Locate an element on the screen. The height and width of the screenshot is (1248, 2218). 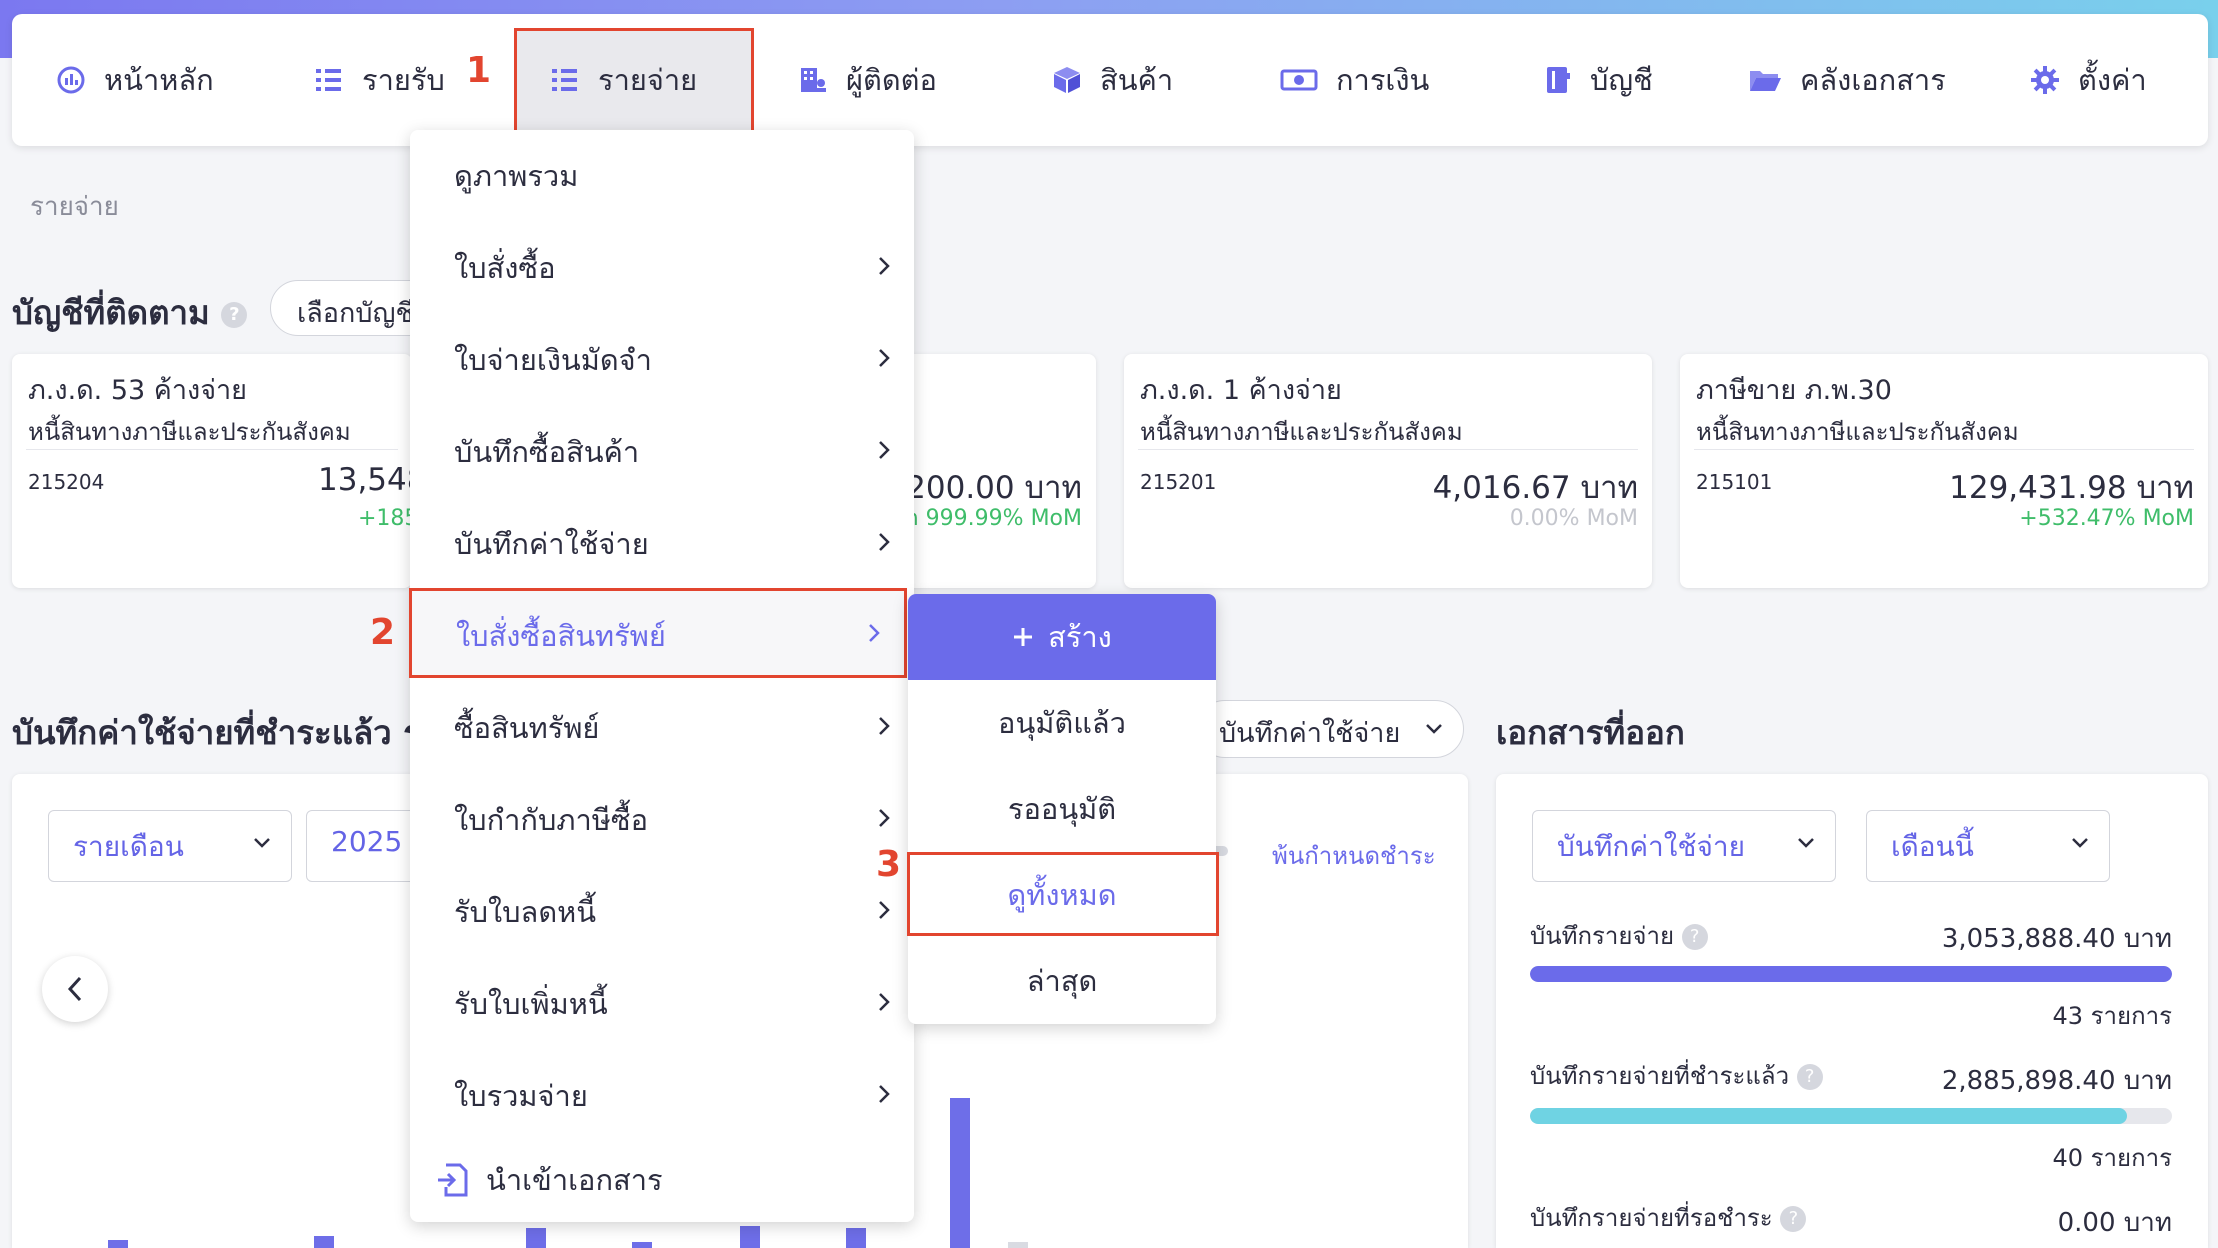
menu-item-label: ใบจ่ายเงินมัดจำ is located at coordinates (553, 360).